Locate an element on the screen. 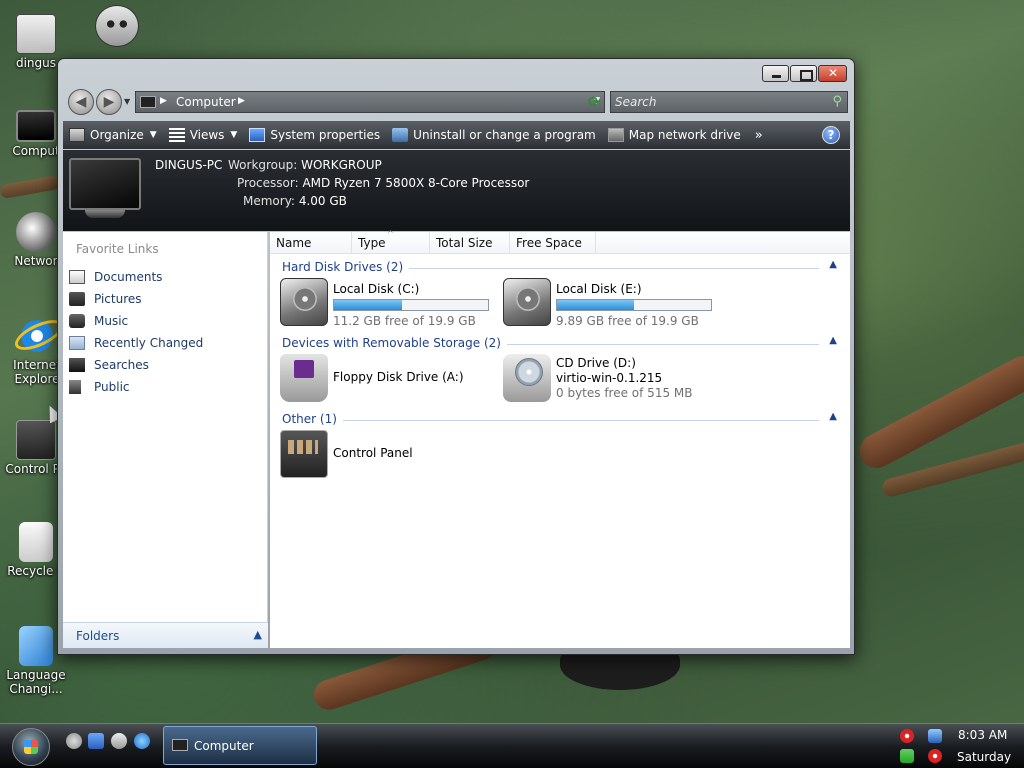  nav-link-public: Public is located at coordinates (136, 387).